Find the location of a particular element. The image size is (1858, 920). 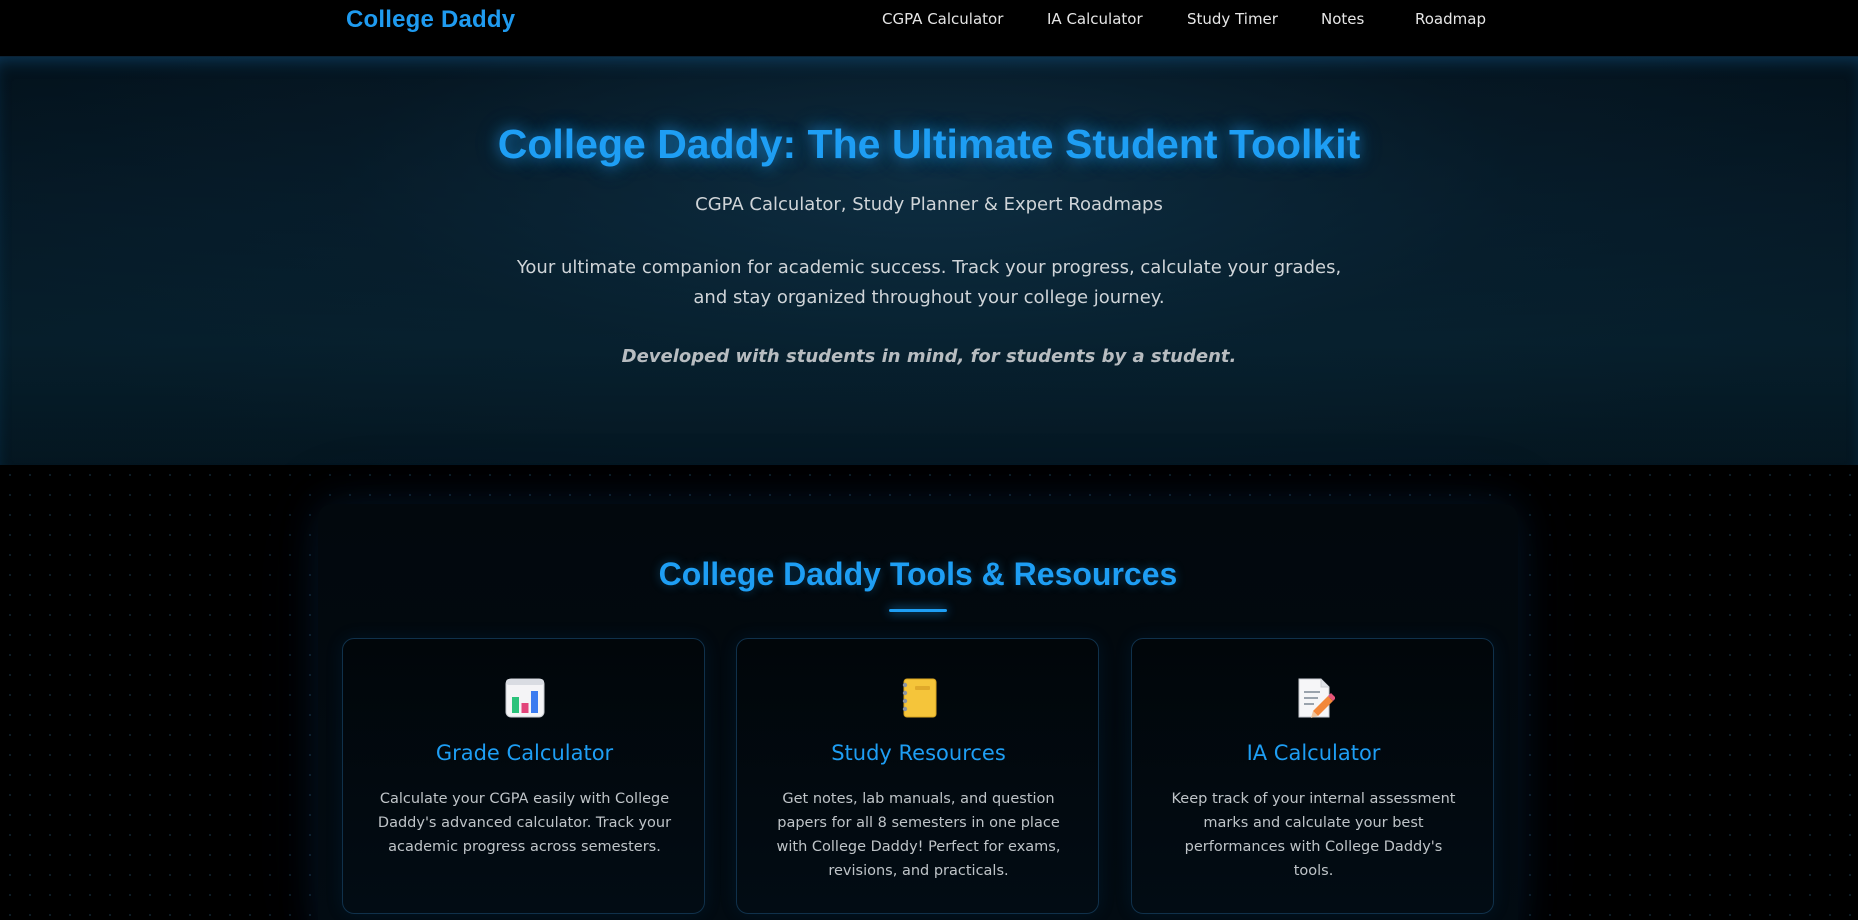

memo-pencil-icon is located at coordinates (1316, 698).